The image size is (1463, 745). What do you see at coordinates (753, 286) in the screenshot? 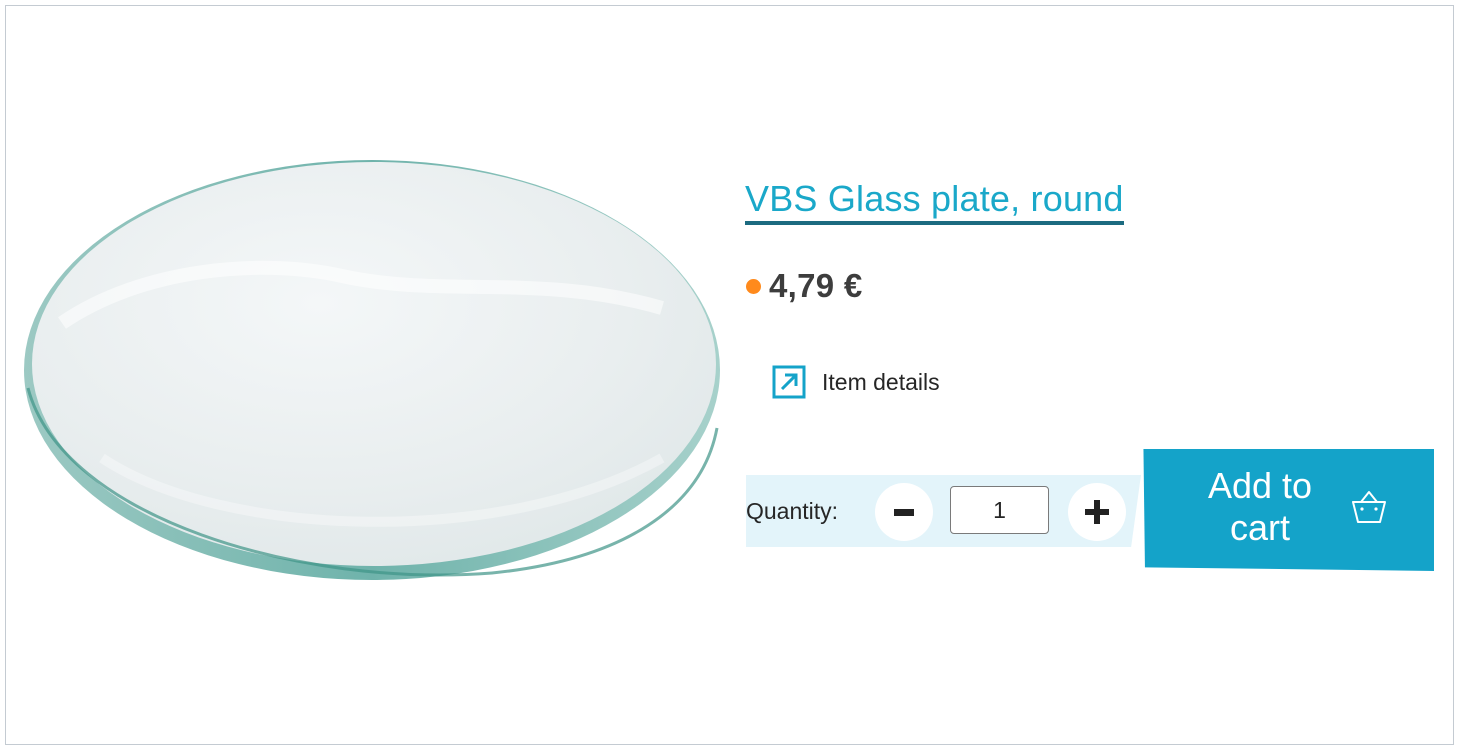
I see `availability-dot` at bounding box center [753, 286].